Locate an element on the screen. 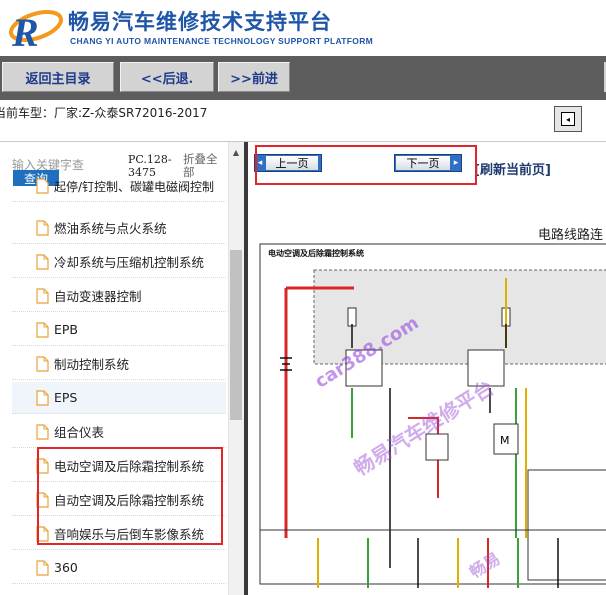 The height and width of the screenshot is (595, 606). tree-item: 制动控制系统 is located at coordinates (119, 364).